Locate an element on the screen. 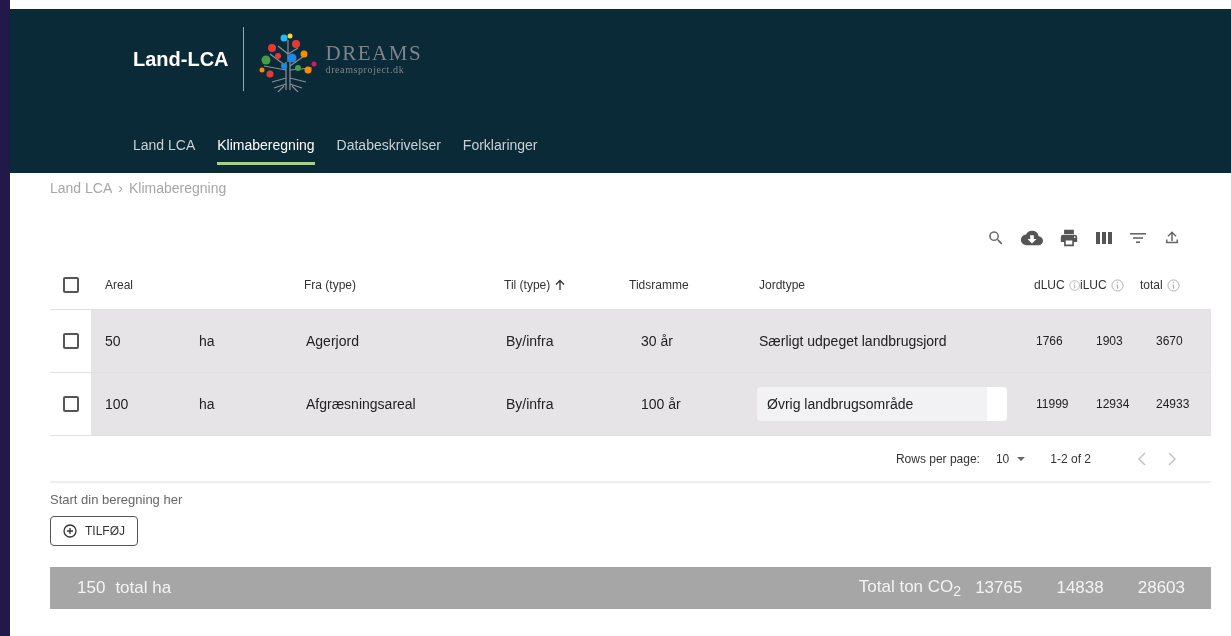 This screenshot has width=1231, height=636. soil-type-field: Øvrig landbrugsområde is located at coordinates (882, 404).